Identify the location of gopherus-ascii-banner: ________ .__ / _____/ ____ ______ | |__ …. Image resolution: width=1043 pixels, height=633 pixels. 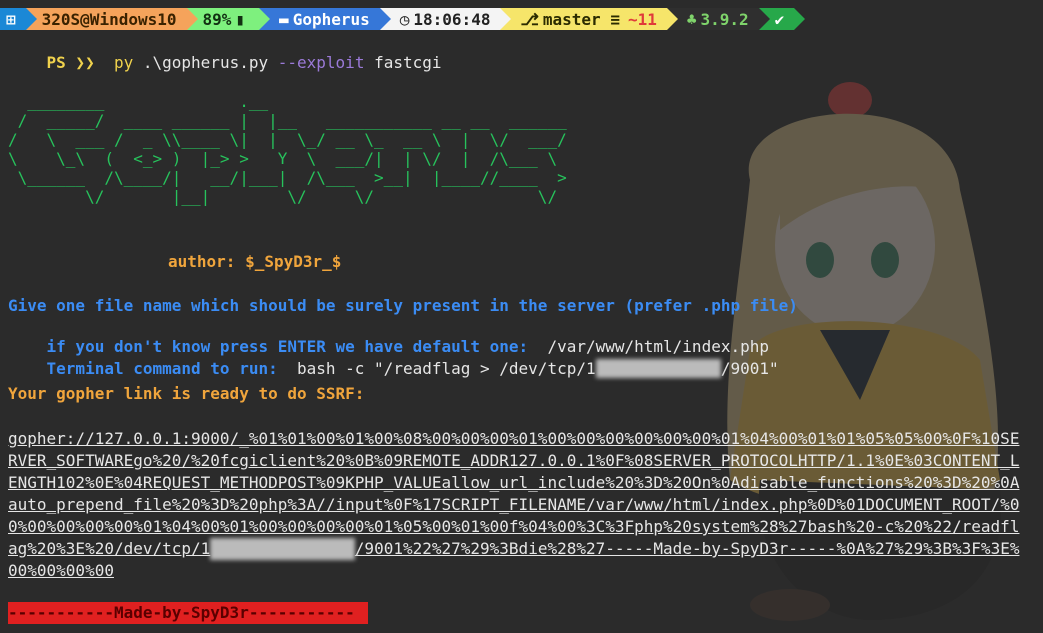
(287, 149).